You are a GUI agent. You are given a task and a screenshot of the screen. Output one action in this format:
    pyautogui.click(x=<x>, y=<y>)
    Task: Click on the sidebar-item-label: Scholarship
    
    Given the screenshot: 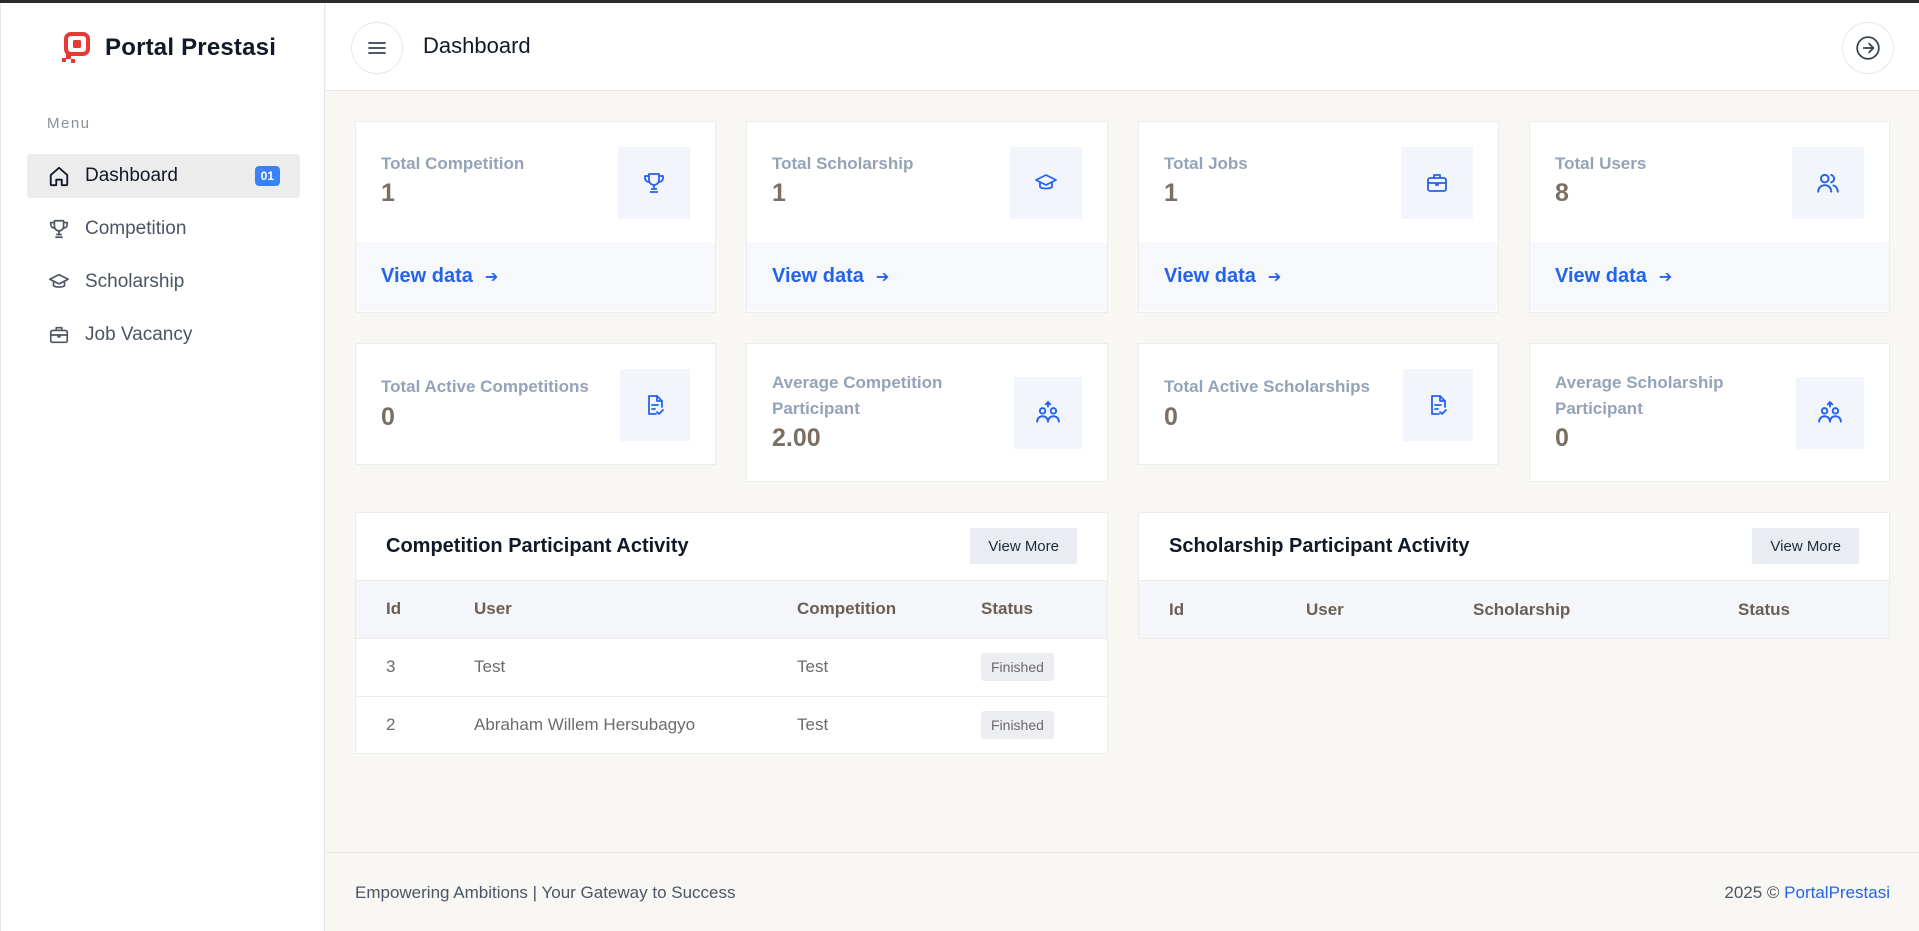 What is the action you would take?
    pyautogui.click(x=135, y=281)
    